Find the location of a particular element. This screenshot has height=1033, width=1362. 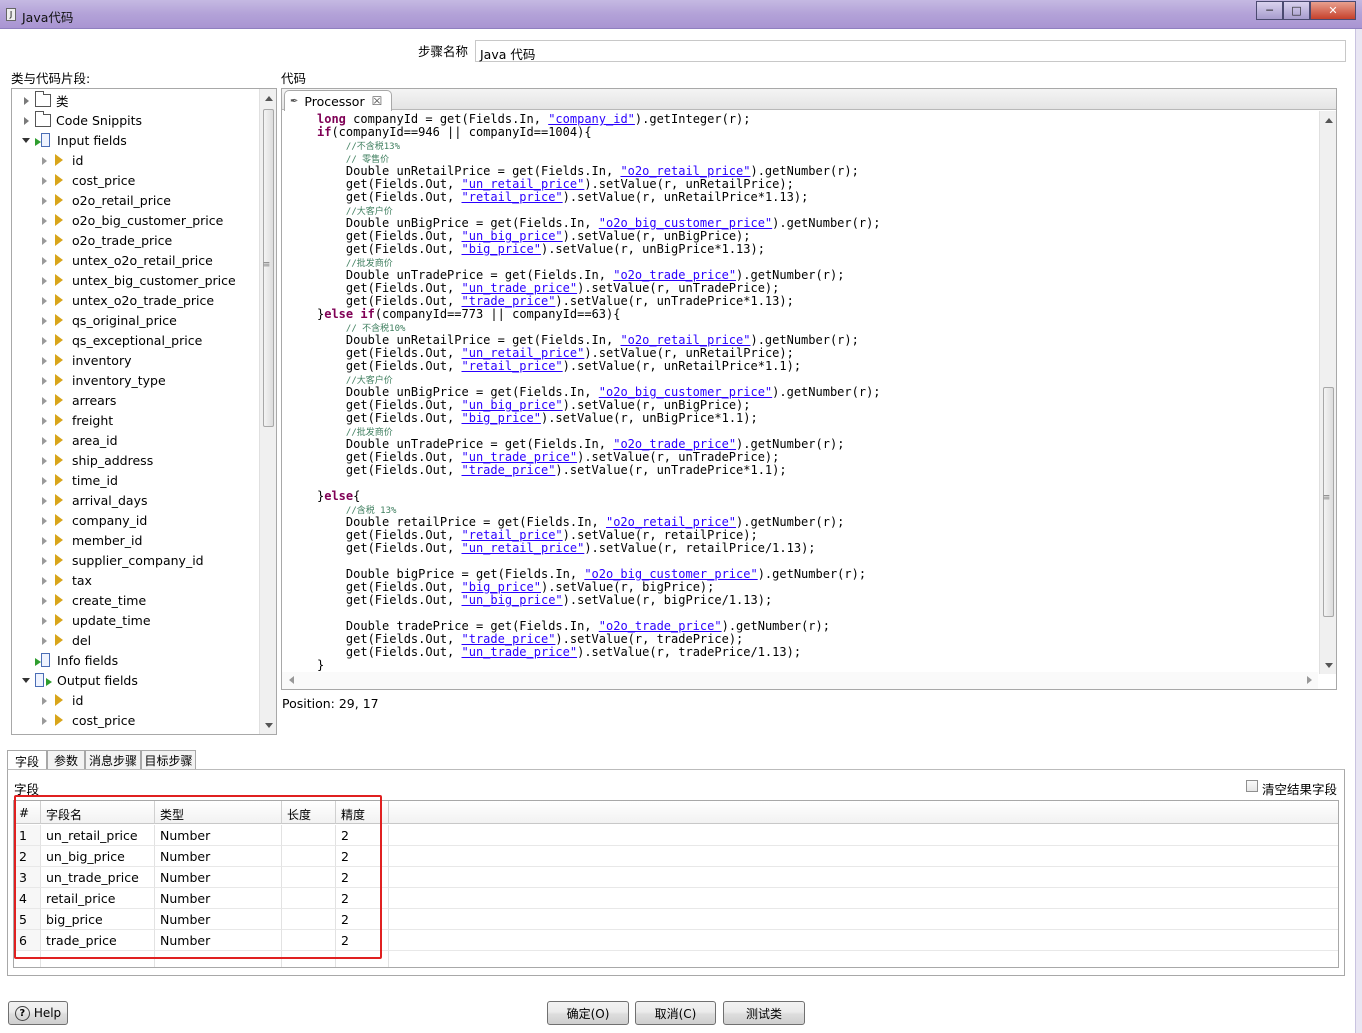

table-cell: un_trade_price is located at coordinates (98, 877).